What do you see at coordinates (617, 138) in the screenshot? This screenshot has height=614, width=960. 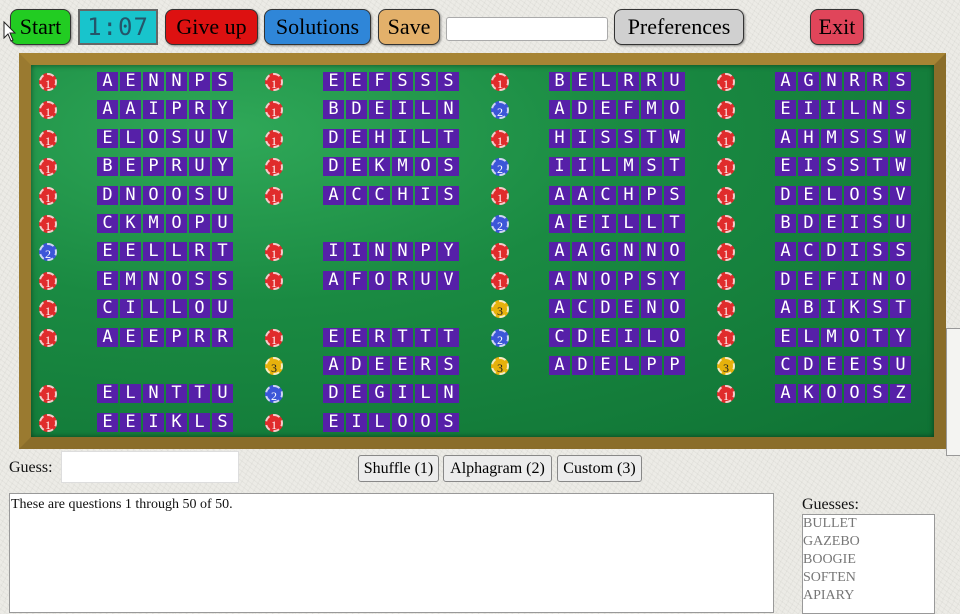 I see `word-tiles: HISSTW` at bounding box center [617, 138].